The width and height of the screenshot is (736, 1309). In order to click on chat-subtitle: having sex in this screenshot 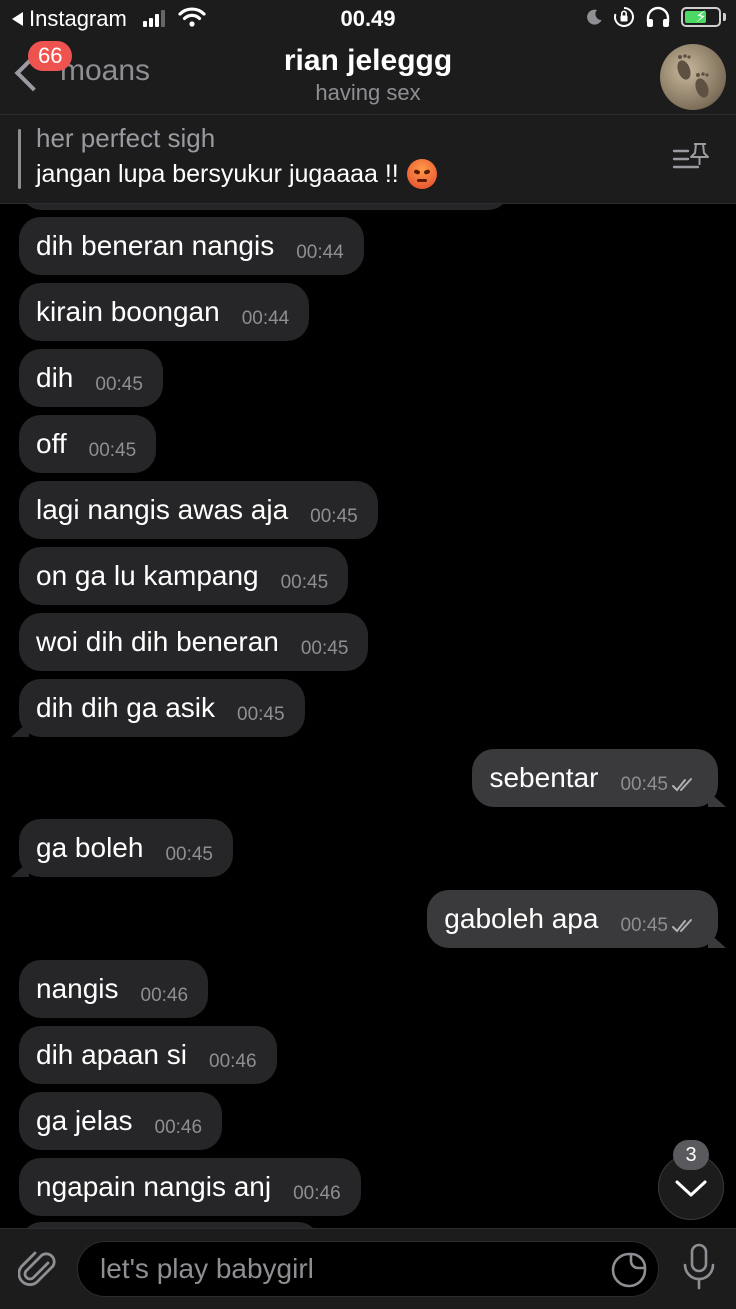, I will do `click(368, 92)`.